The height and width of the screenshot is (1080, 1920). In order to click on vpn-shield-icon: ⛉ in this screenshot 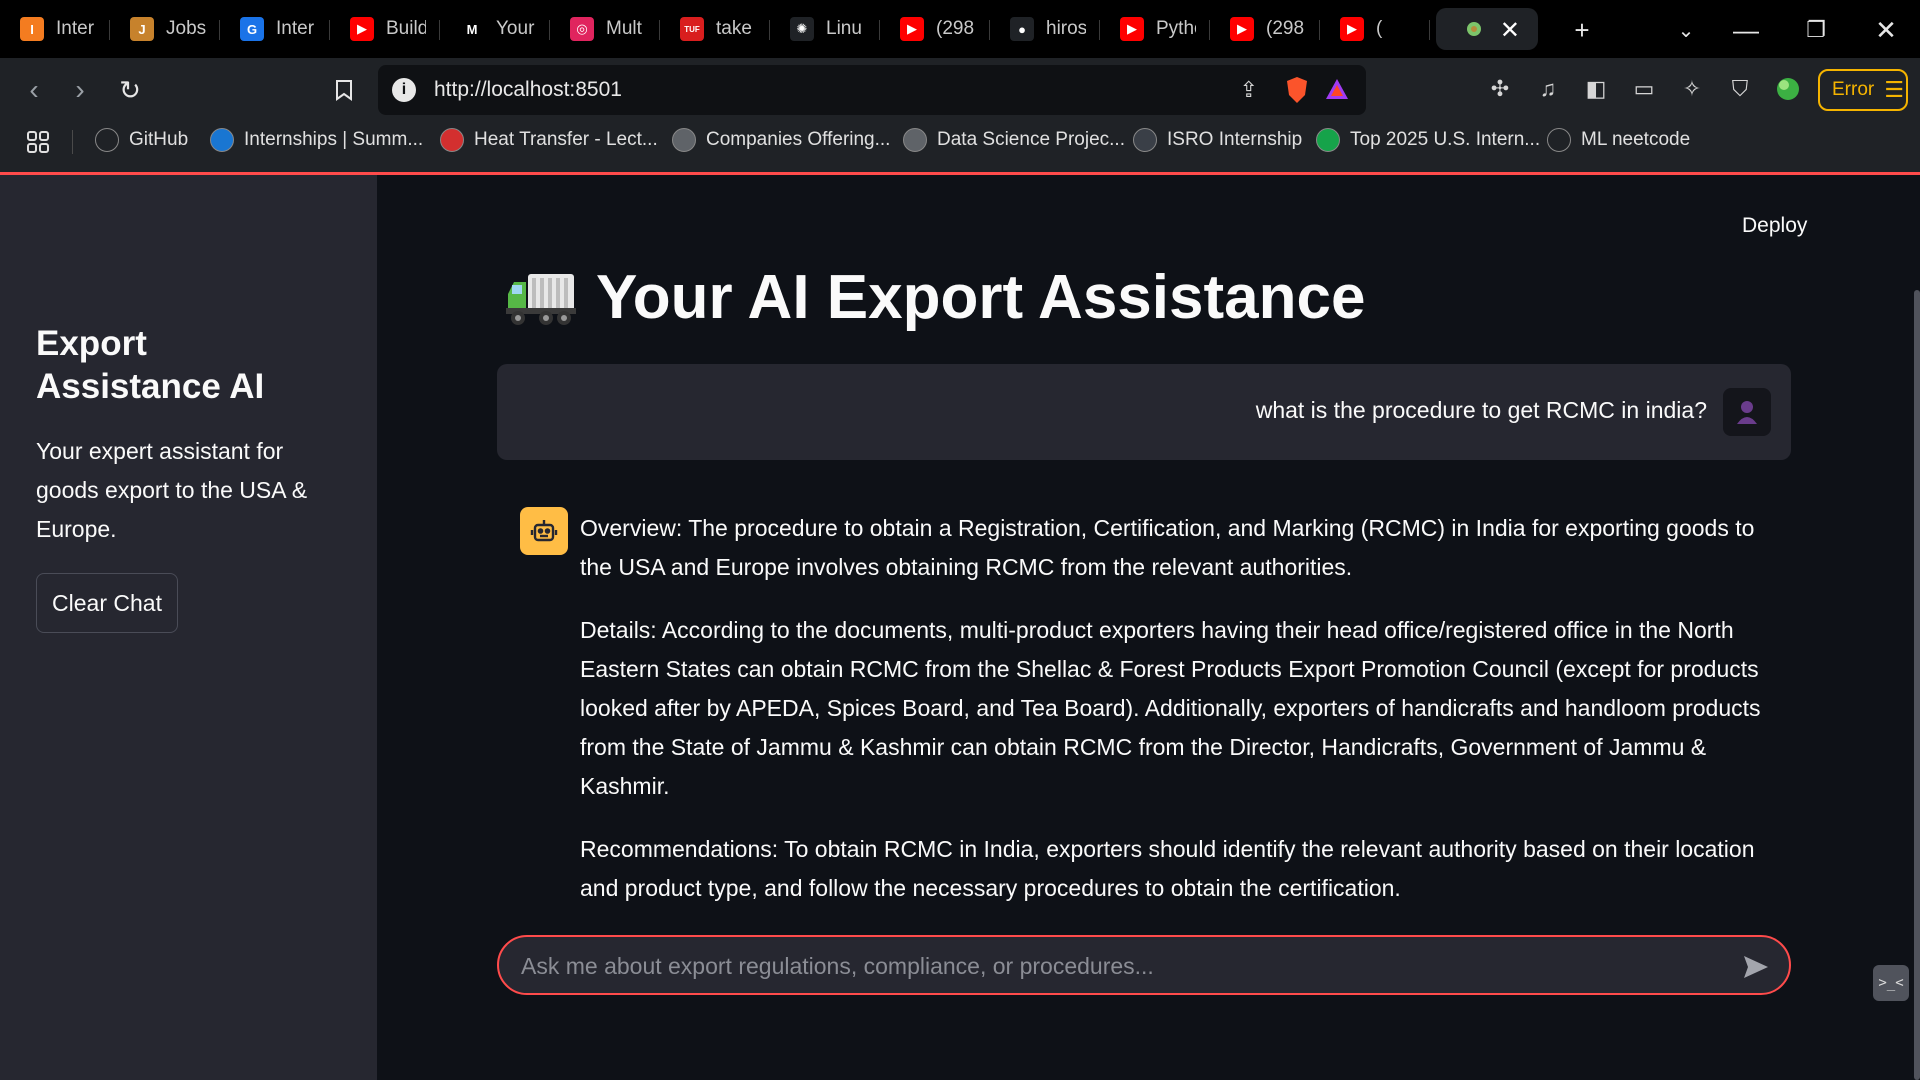, I will do `click(1740, 89)`.